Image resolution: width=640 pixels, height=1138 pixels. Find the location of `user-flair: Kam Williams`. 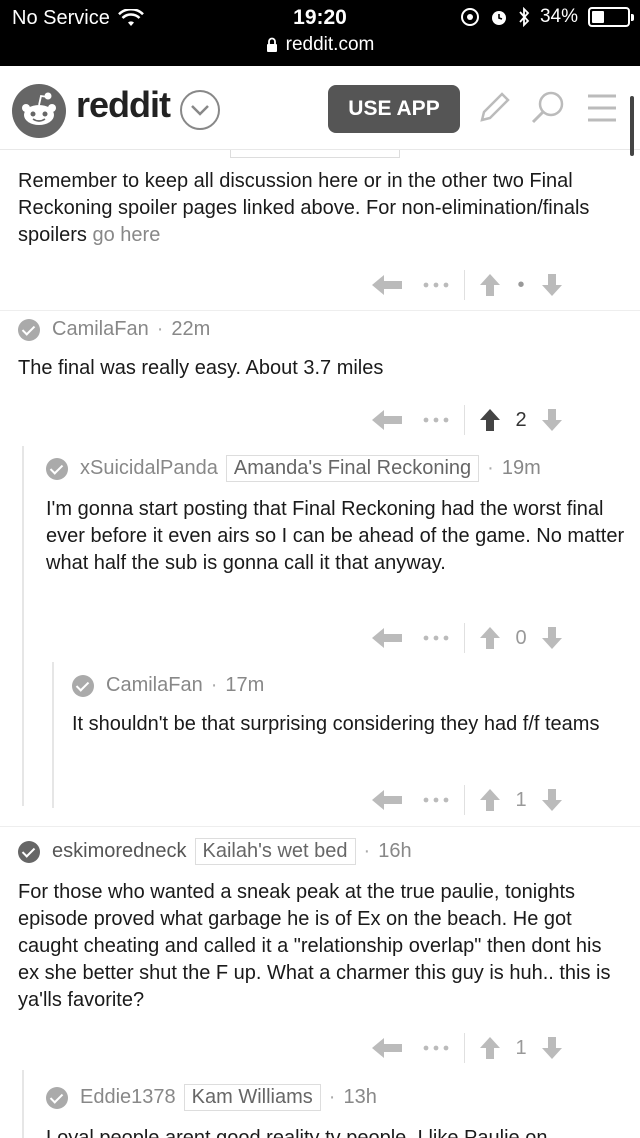

user-flair: Kam Williams is located at coordinates (252, 1097).